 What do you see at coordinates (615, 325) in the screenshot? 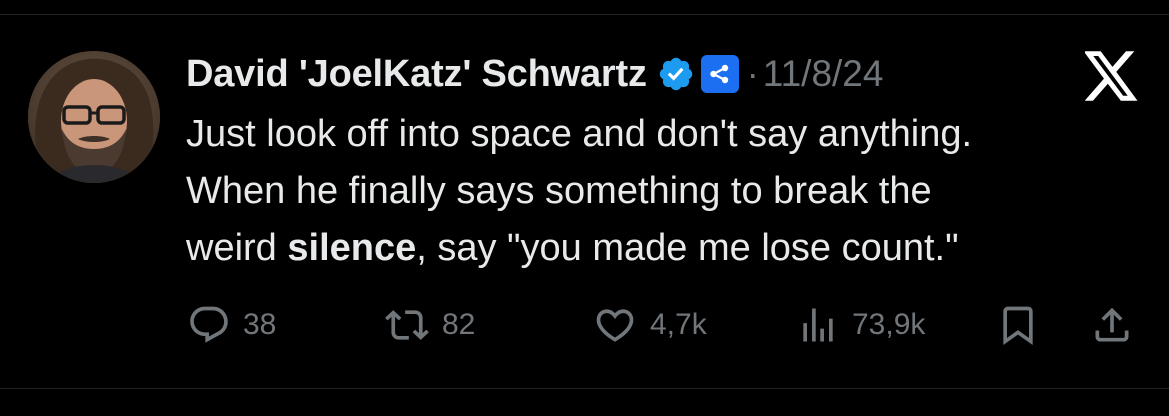
I see `heart-icon` at bounding box center [615, 325].